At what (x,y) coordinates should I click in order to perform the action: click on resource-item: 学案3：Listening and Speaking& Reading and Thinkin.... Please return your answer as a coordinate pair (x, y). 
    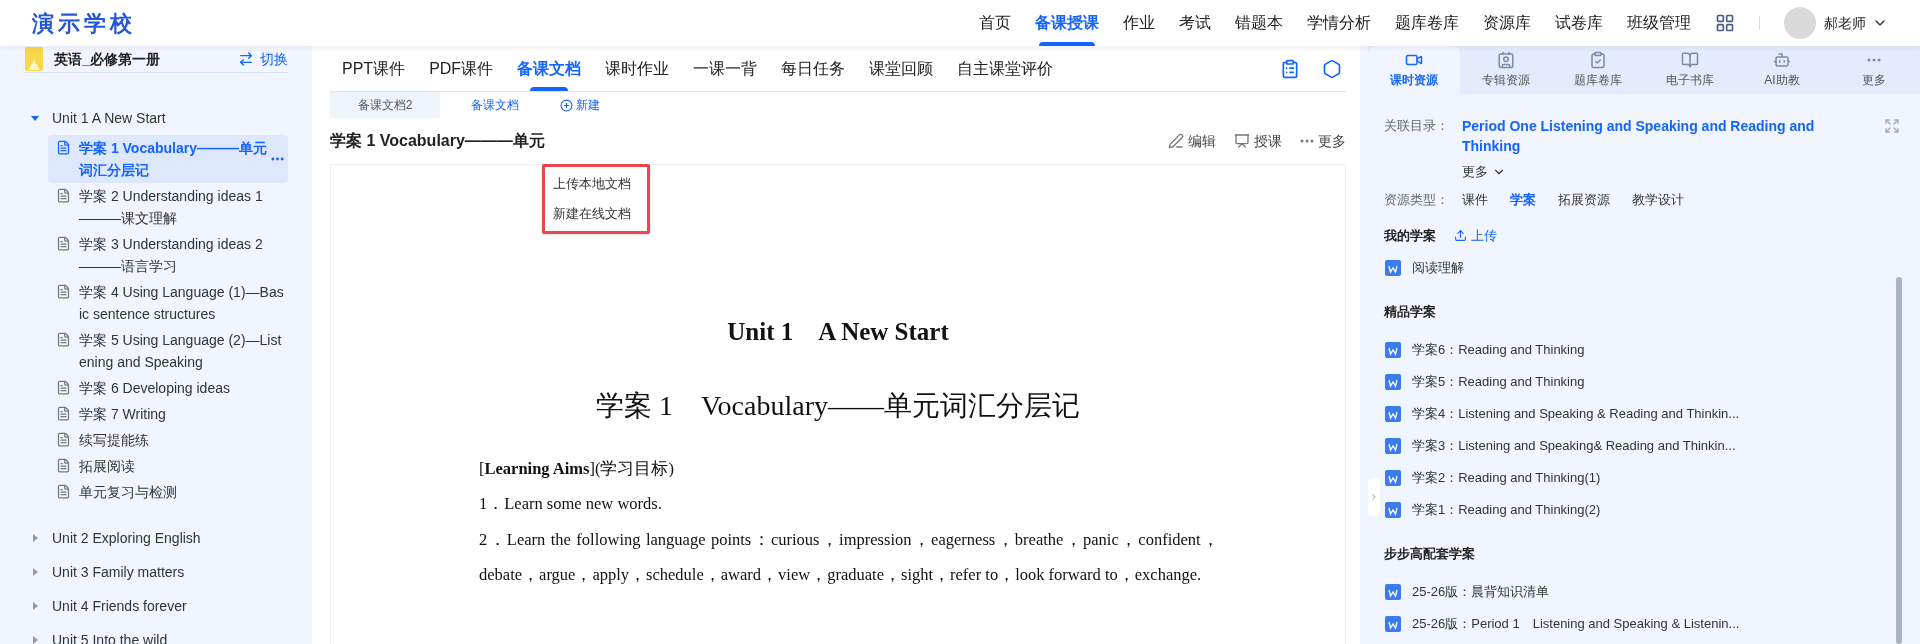
    Looking at the image, I should click on (1574, 445).